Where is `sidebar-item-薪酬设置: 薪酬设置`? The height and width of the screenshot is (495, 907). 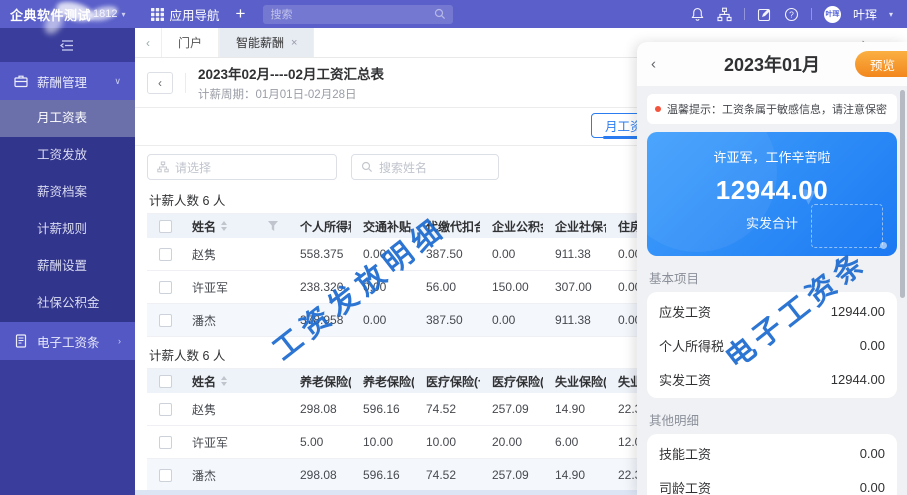 sidebar-item-薪酬设置: 薪酬设置 is located at coordinates (67, 266).